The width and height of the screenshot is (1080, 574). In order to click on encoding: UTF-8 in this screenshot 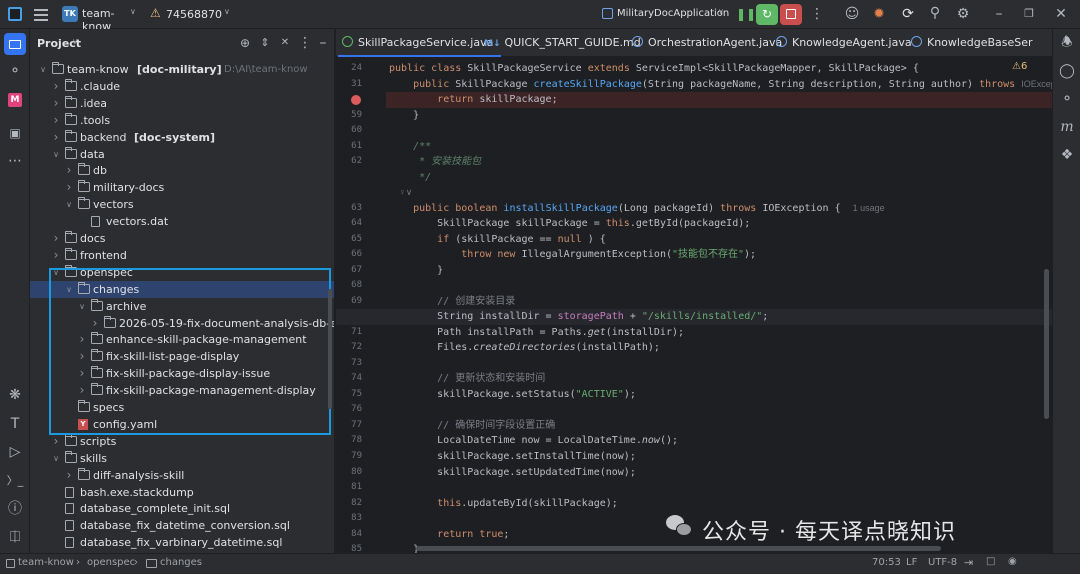, I will do `click(942, 562)`.